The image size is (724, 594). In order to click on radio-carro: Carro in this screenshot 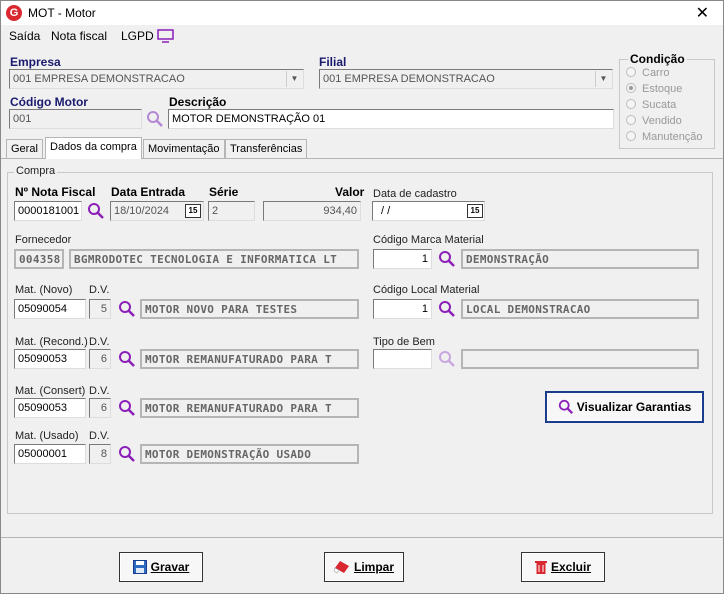, I will do `click(648, 73)`.